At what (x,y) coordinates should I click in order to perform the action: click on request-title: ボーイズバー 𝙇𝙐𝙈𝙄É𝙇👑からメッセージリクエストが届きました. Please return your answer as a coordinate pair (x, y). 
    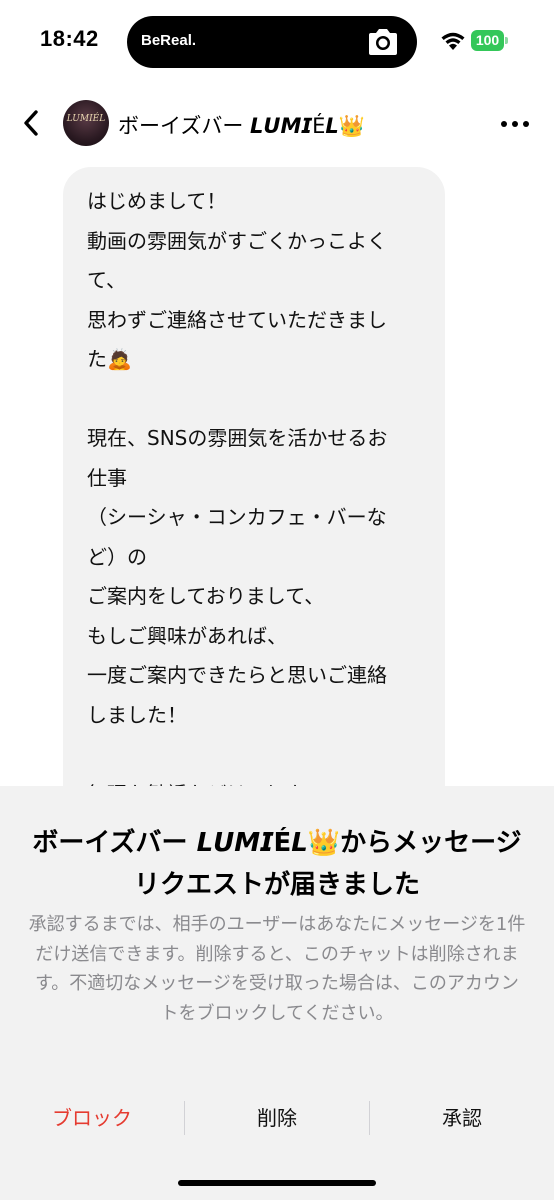
    Looking at the image, I should click on (277, 864).